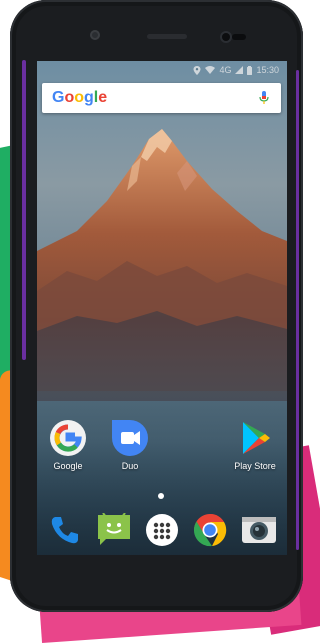 This screenshot has height=643, width=320. I want to click on phone-side-accent-right, so click(297, 310).